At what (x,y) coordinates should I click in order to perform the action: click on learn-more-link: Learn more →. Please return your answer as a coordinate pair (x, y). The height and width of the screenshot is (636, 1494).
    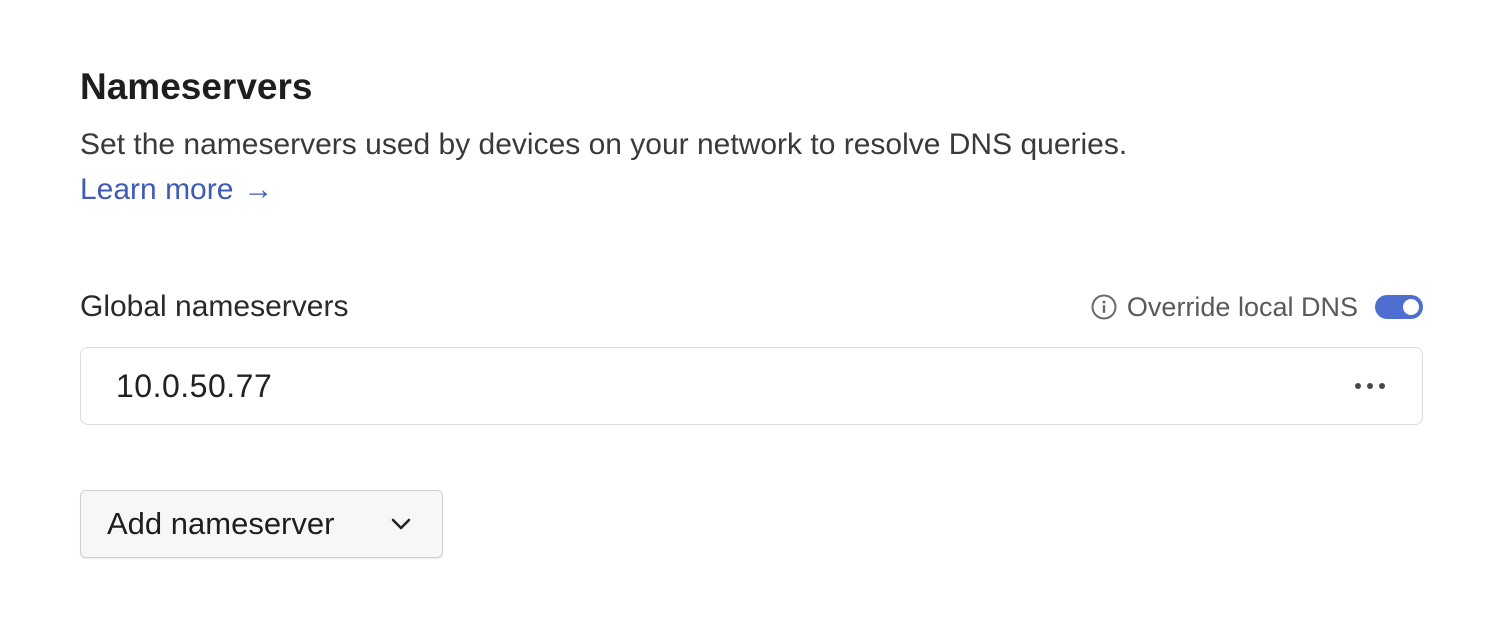
    Looking at the image, I should click on (176, 190).